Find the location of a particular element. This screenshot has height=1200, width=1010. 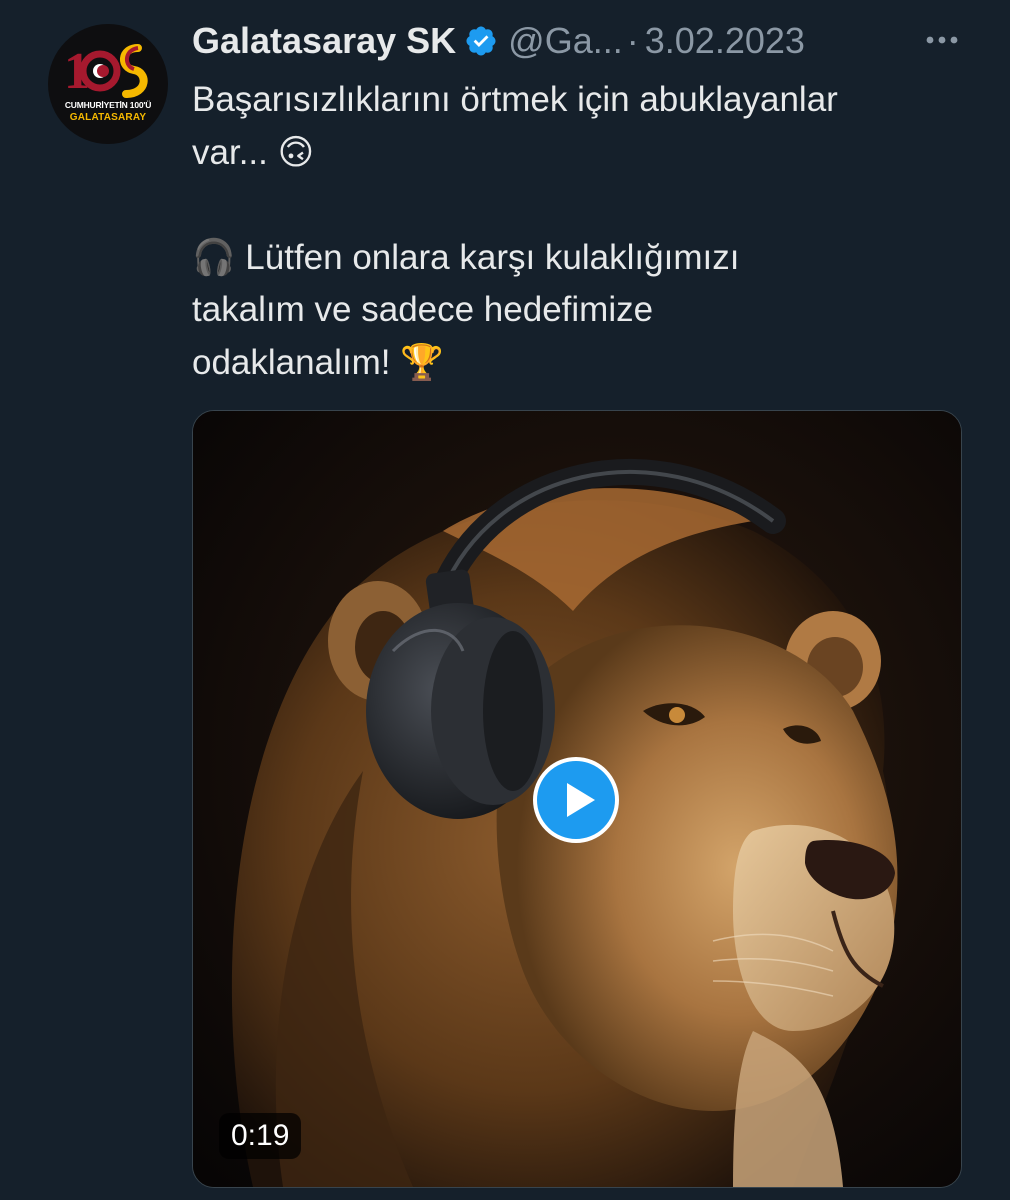

play-button is located at coordinates (576, 800).